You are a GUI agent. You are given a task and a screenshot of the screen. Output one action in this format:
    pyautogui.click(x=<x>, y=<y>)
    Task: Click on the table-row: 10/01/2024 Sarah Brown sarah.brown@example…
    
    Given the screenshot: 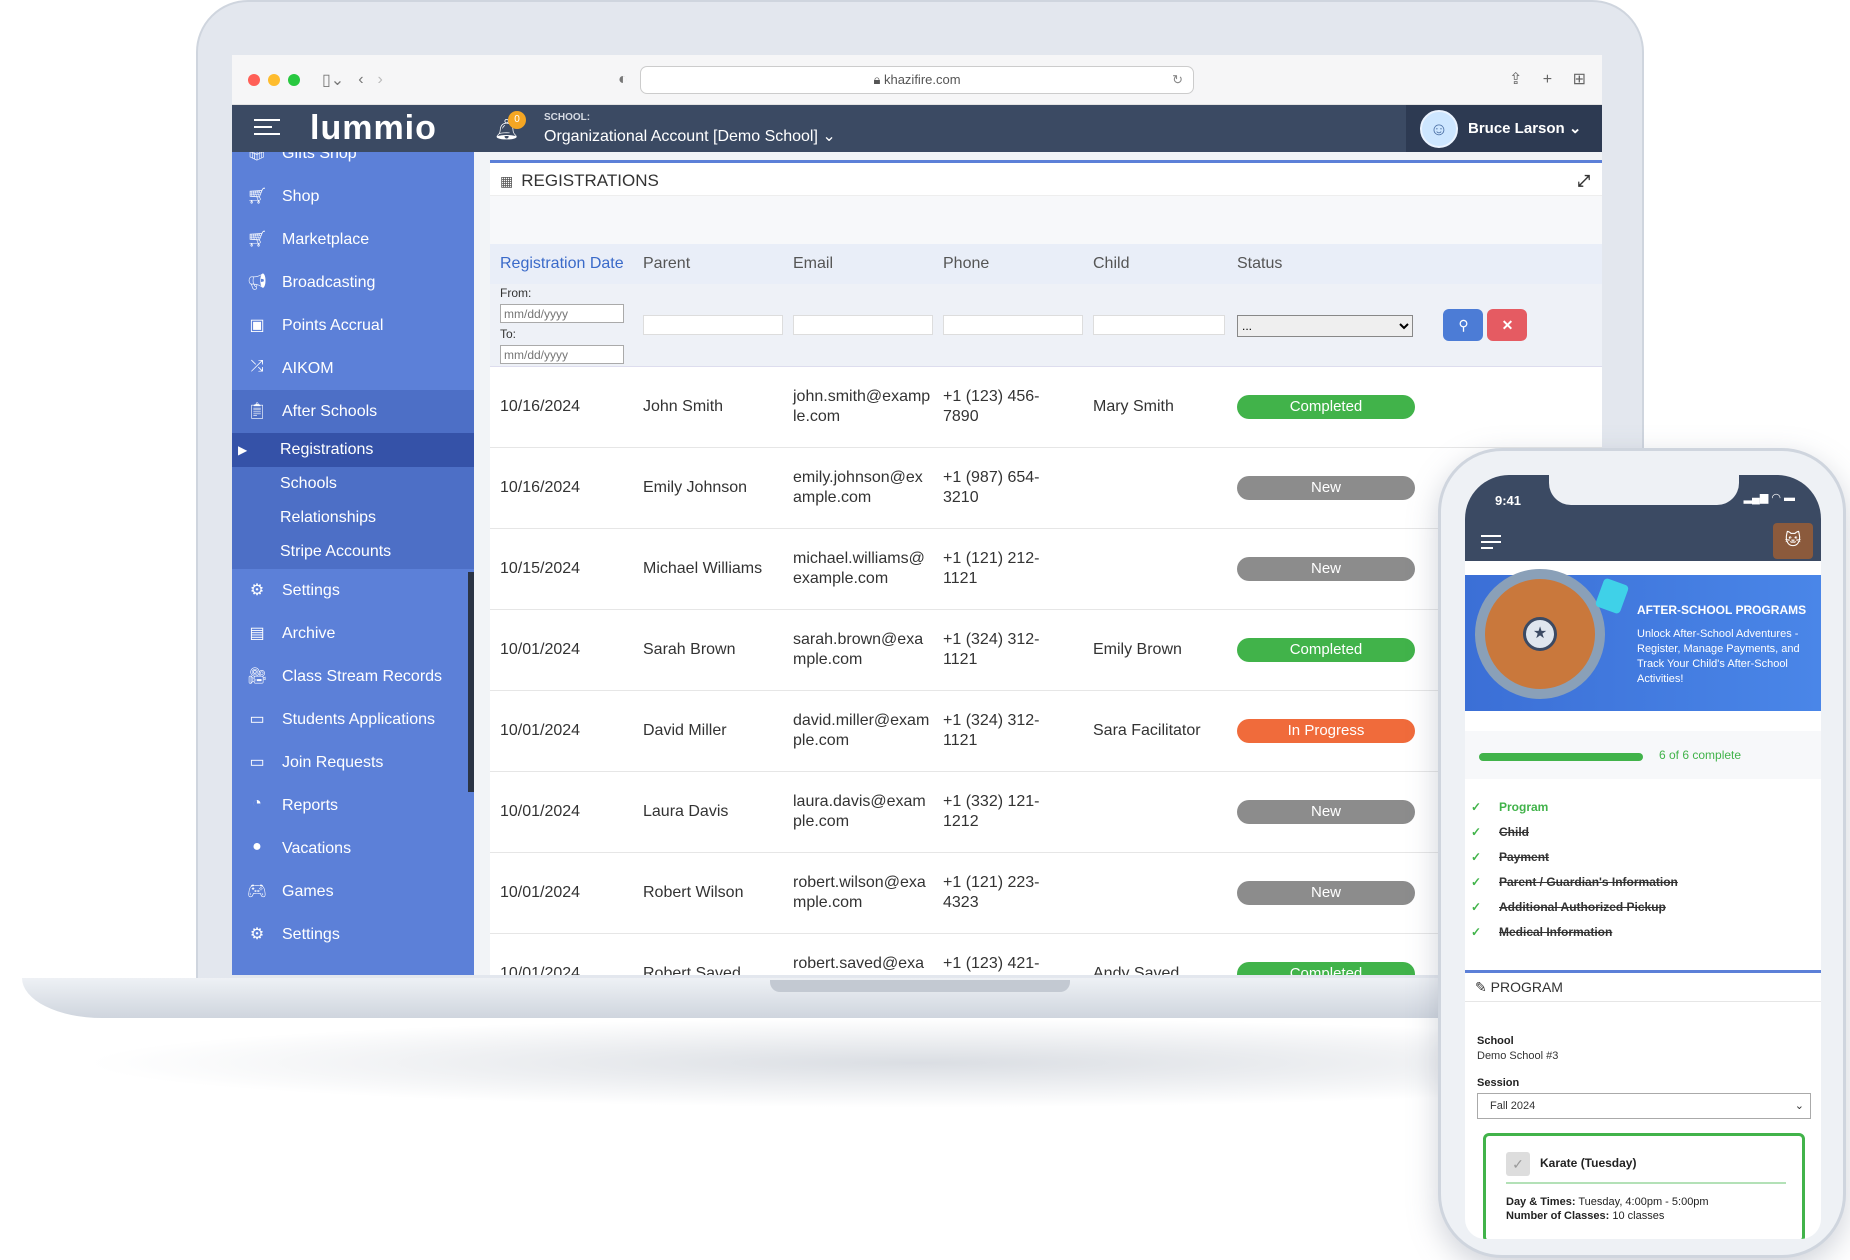 What is the action you would take?
    pyautogui.click(x=1046, y=650)
    